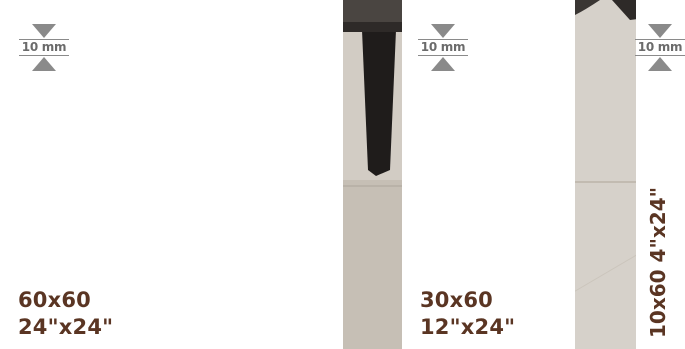 The image size is (685, 349). Describe the element at coordinates (65, 314) in the screenshot. I see `format-label-60x60: 60x60 24"x24"` at that location.